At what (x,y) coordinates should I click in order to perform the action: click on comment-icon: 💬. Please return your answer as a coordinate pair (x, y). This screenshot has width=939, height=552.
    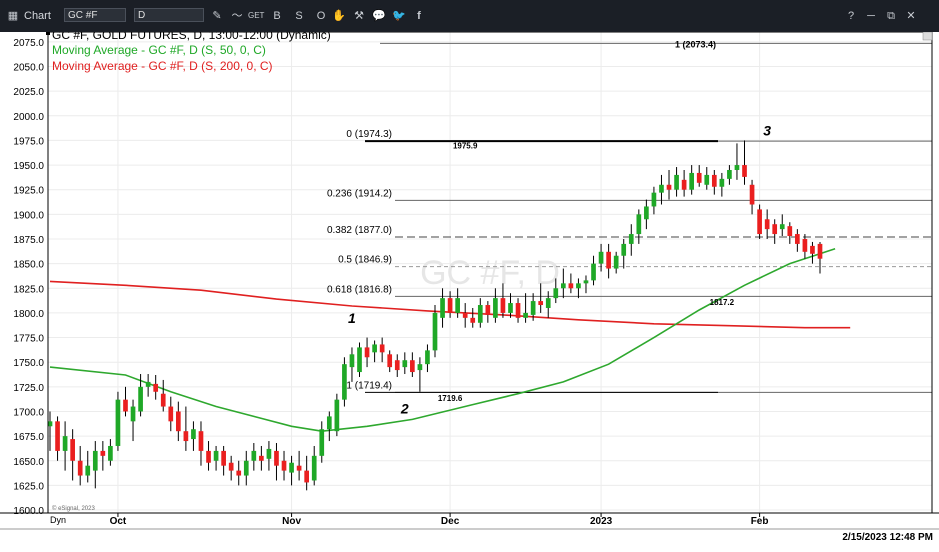
    Looking at the image, I should click on (379, 16).